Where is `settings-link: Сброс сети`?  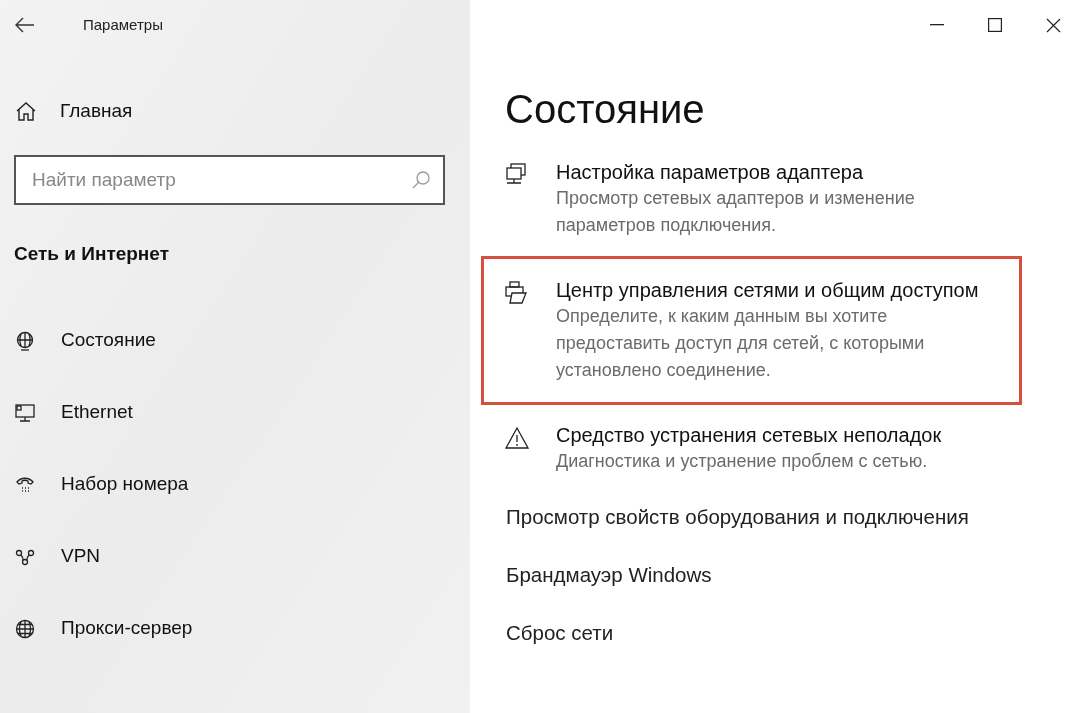
settings-link: Сброс сети is located at coordinates (560, 633).